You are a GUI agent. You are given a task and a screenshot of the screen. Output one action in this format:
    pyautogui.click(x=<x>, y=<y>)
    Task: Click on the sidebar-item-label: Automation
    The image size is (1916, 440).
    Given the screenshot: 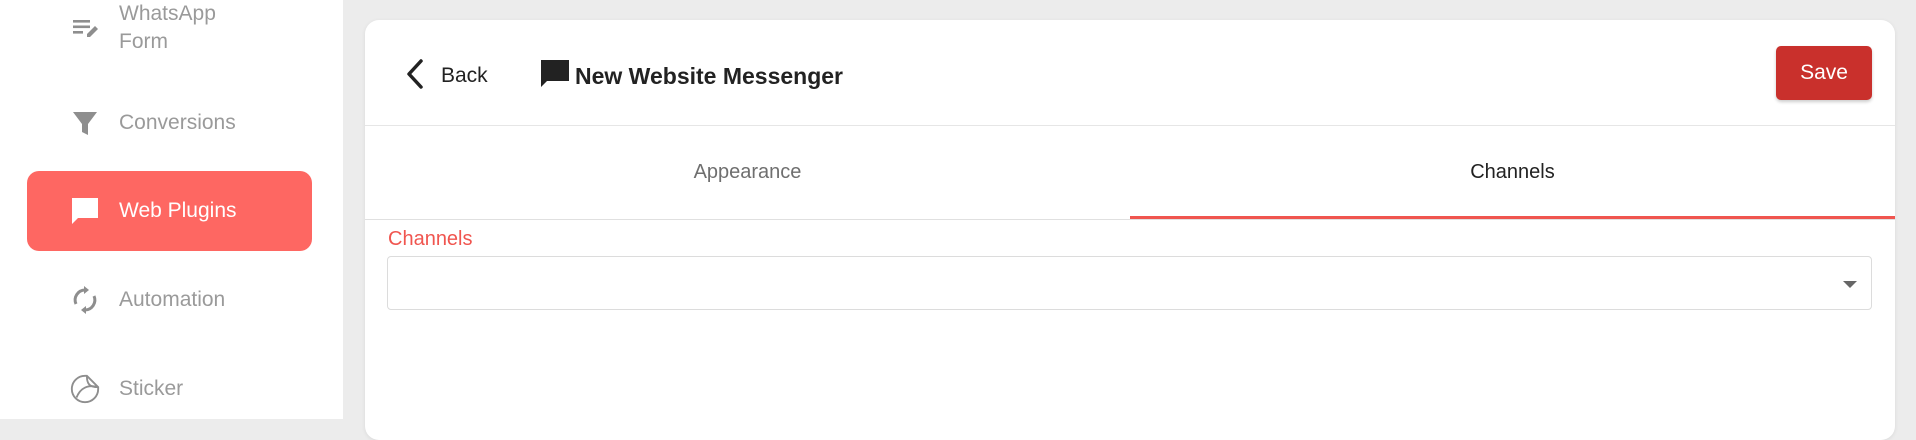 What is the action you would take?
    pyautogui.click(x=172, y=299)
    